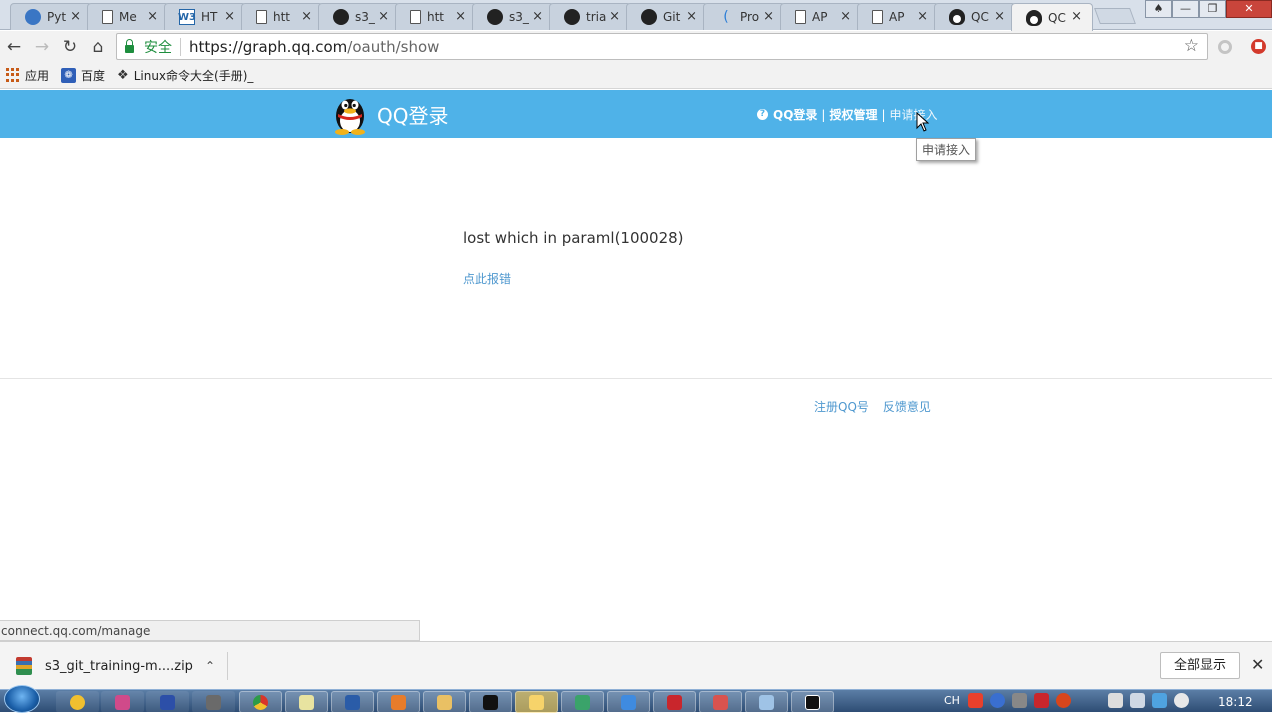  Describe the element at coordinates (812, 702) in the screenshot. I see `taskbar-pycharm-icon` at that location.